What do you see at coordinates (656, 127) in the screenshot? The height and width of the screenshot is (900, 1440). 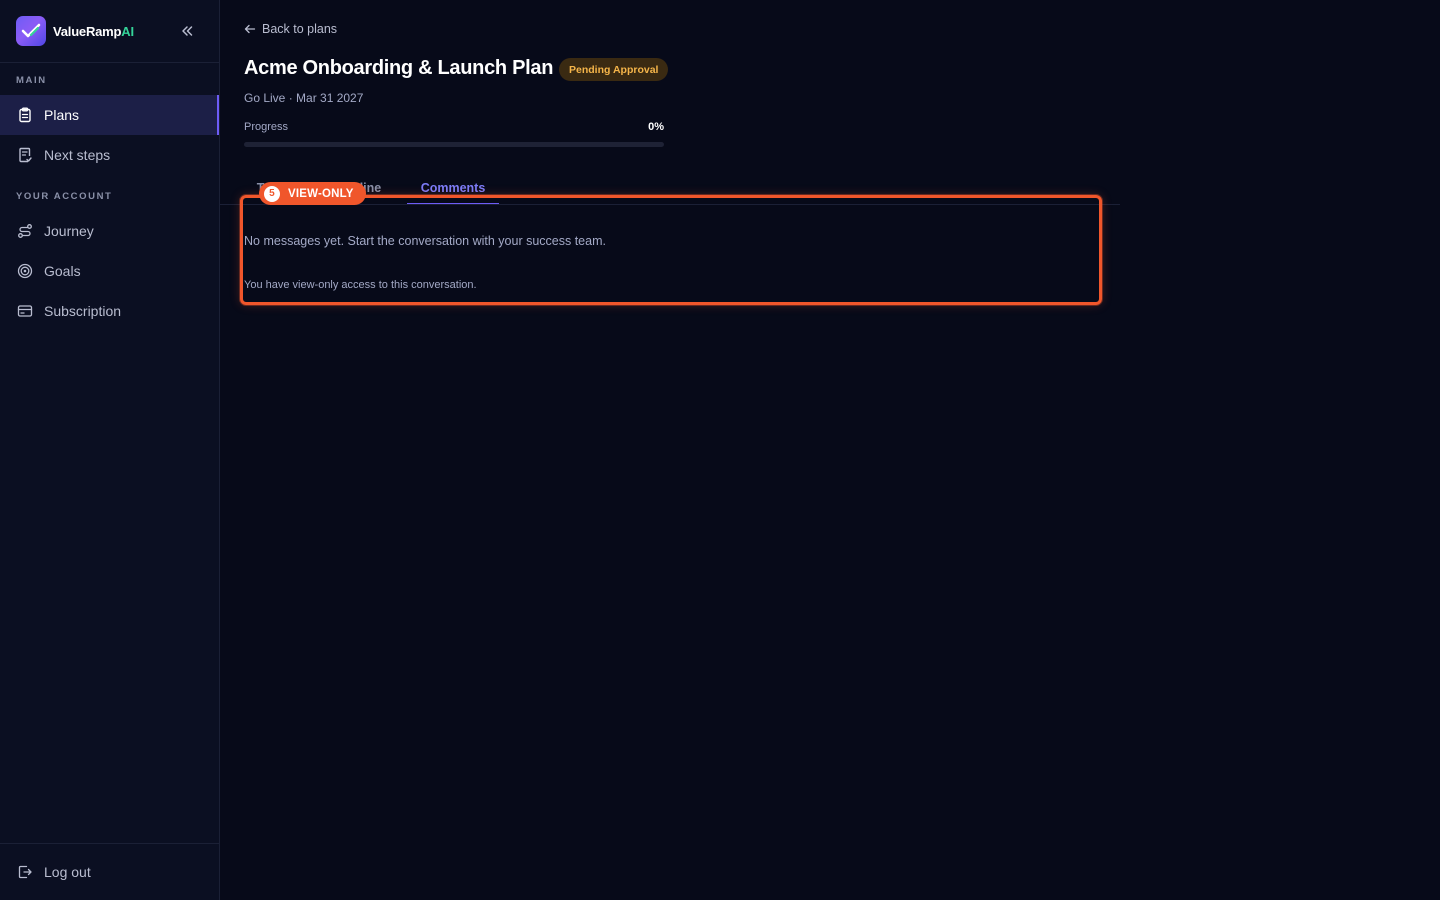 I see `progress-value: 0%` at bounding box center [656, 127].